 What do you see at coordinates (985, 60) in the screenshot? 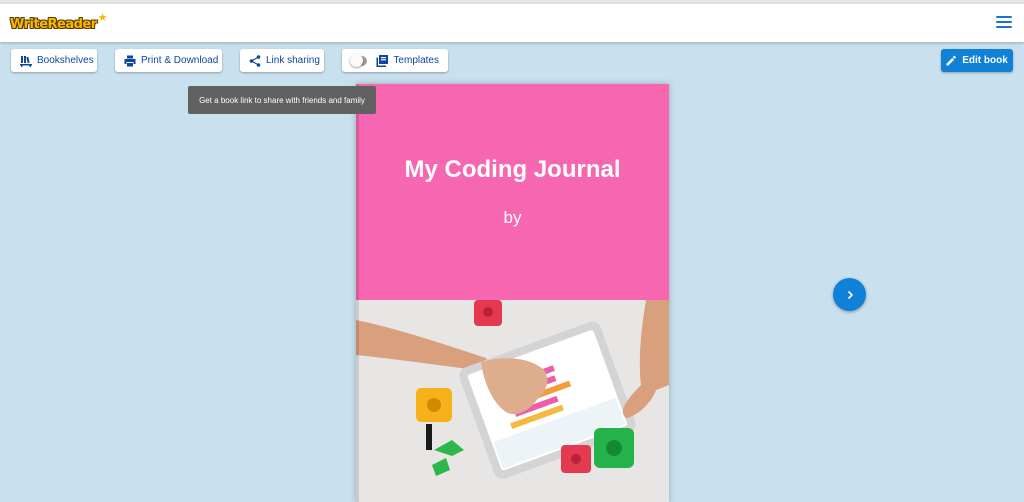
I see `edit-book-label: Edit book` at bounding box center [985, 60].